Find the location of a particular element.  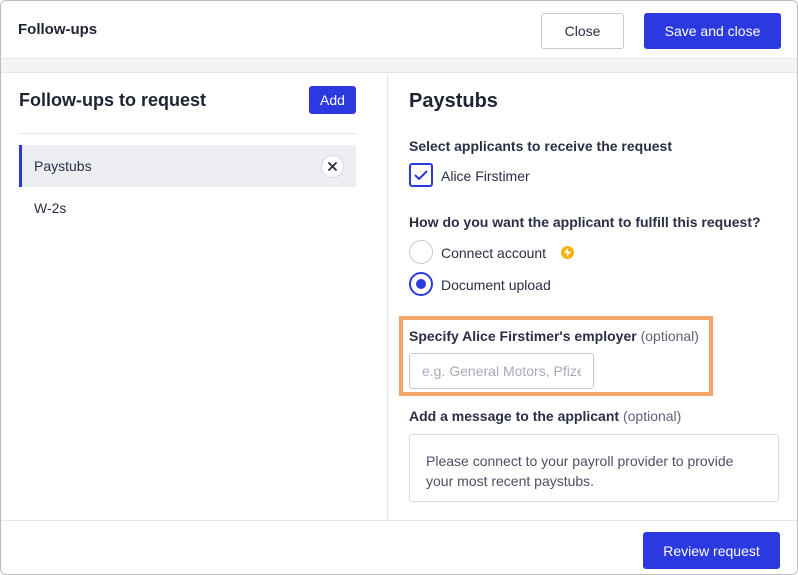

radio-selected-dot is located at coordinates (421, 284).